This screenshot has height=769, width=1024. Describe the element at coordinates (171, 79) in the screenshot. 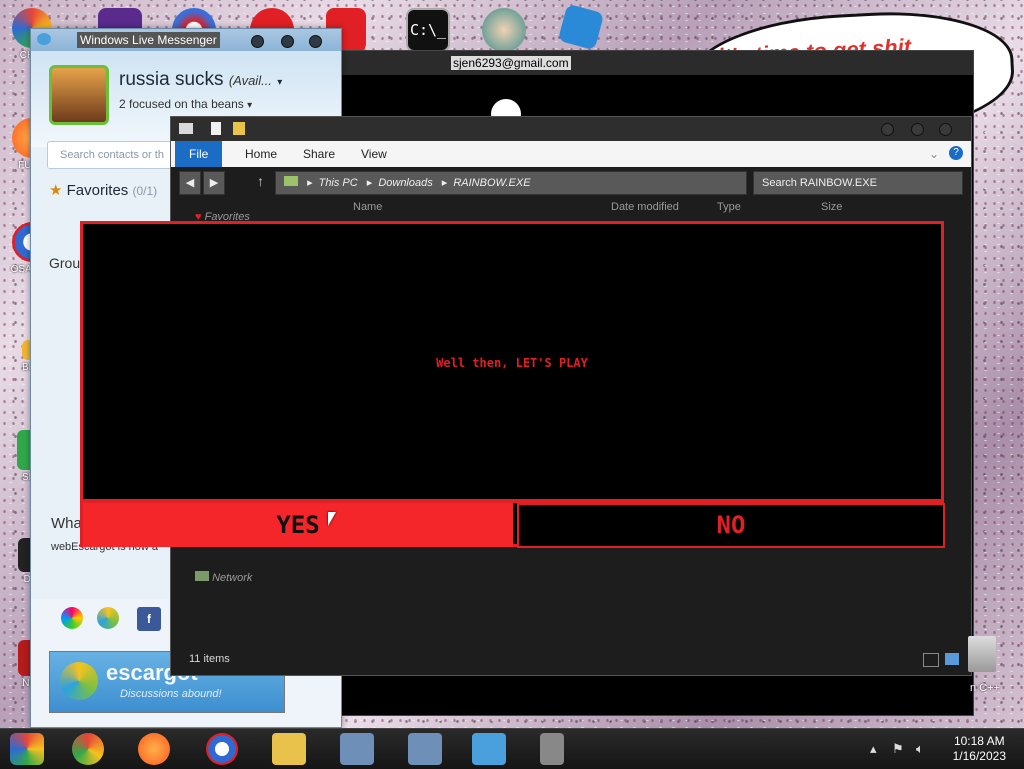

I see `username-text: russia sucks` at that location.